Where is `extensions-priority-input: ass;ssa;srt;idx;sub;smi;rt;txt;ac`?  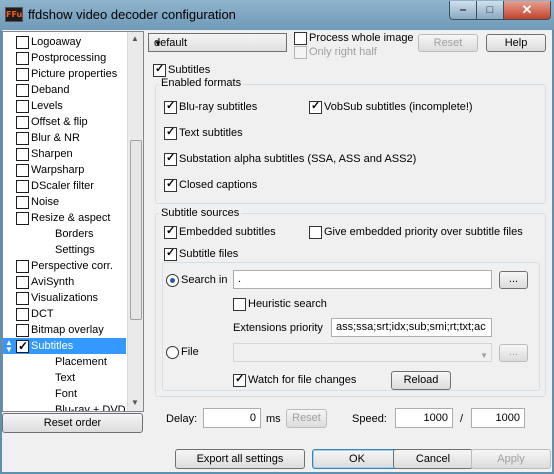 extensions-priority-input: ass;ssa;srt;idx;sub;smi;rt;txt;ac is located at coordinates (411, 327).